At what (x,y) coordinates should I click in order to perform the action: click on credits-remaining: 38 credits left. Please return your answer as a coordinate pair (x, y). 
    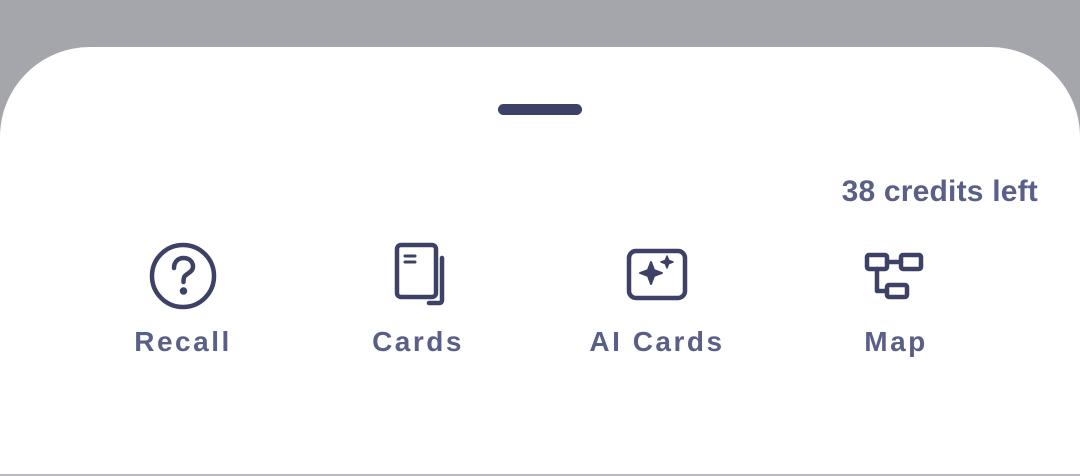
    Looking at the image, I should click on (939, 191).